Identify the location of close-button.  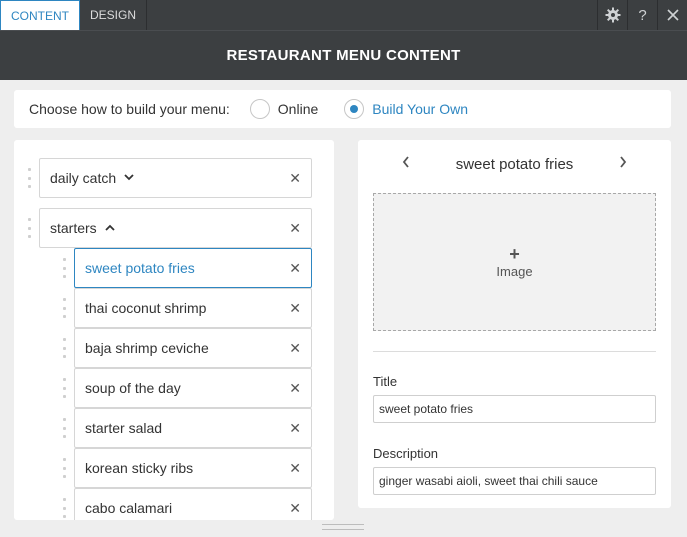
(672, 15).